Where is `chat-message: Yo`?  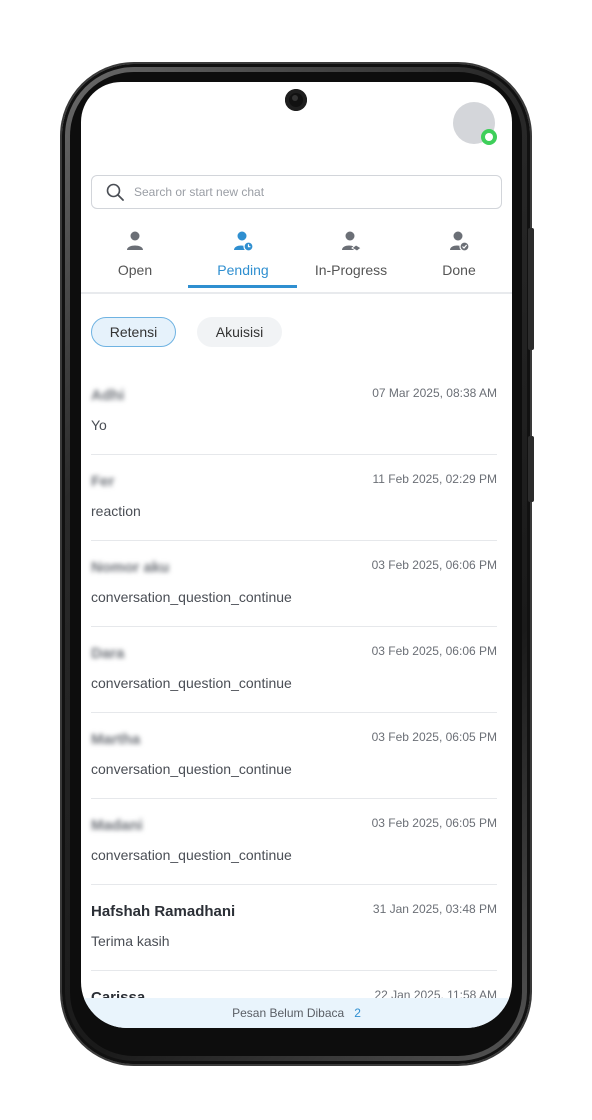
chat-message: Yo is located at coordinates (99, 425).